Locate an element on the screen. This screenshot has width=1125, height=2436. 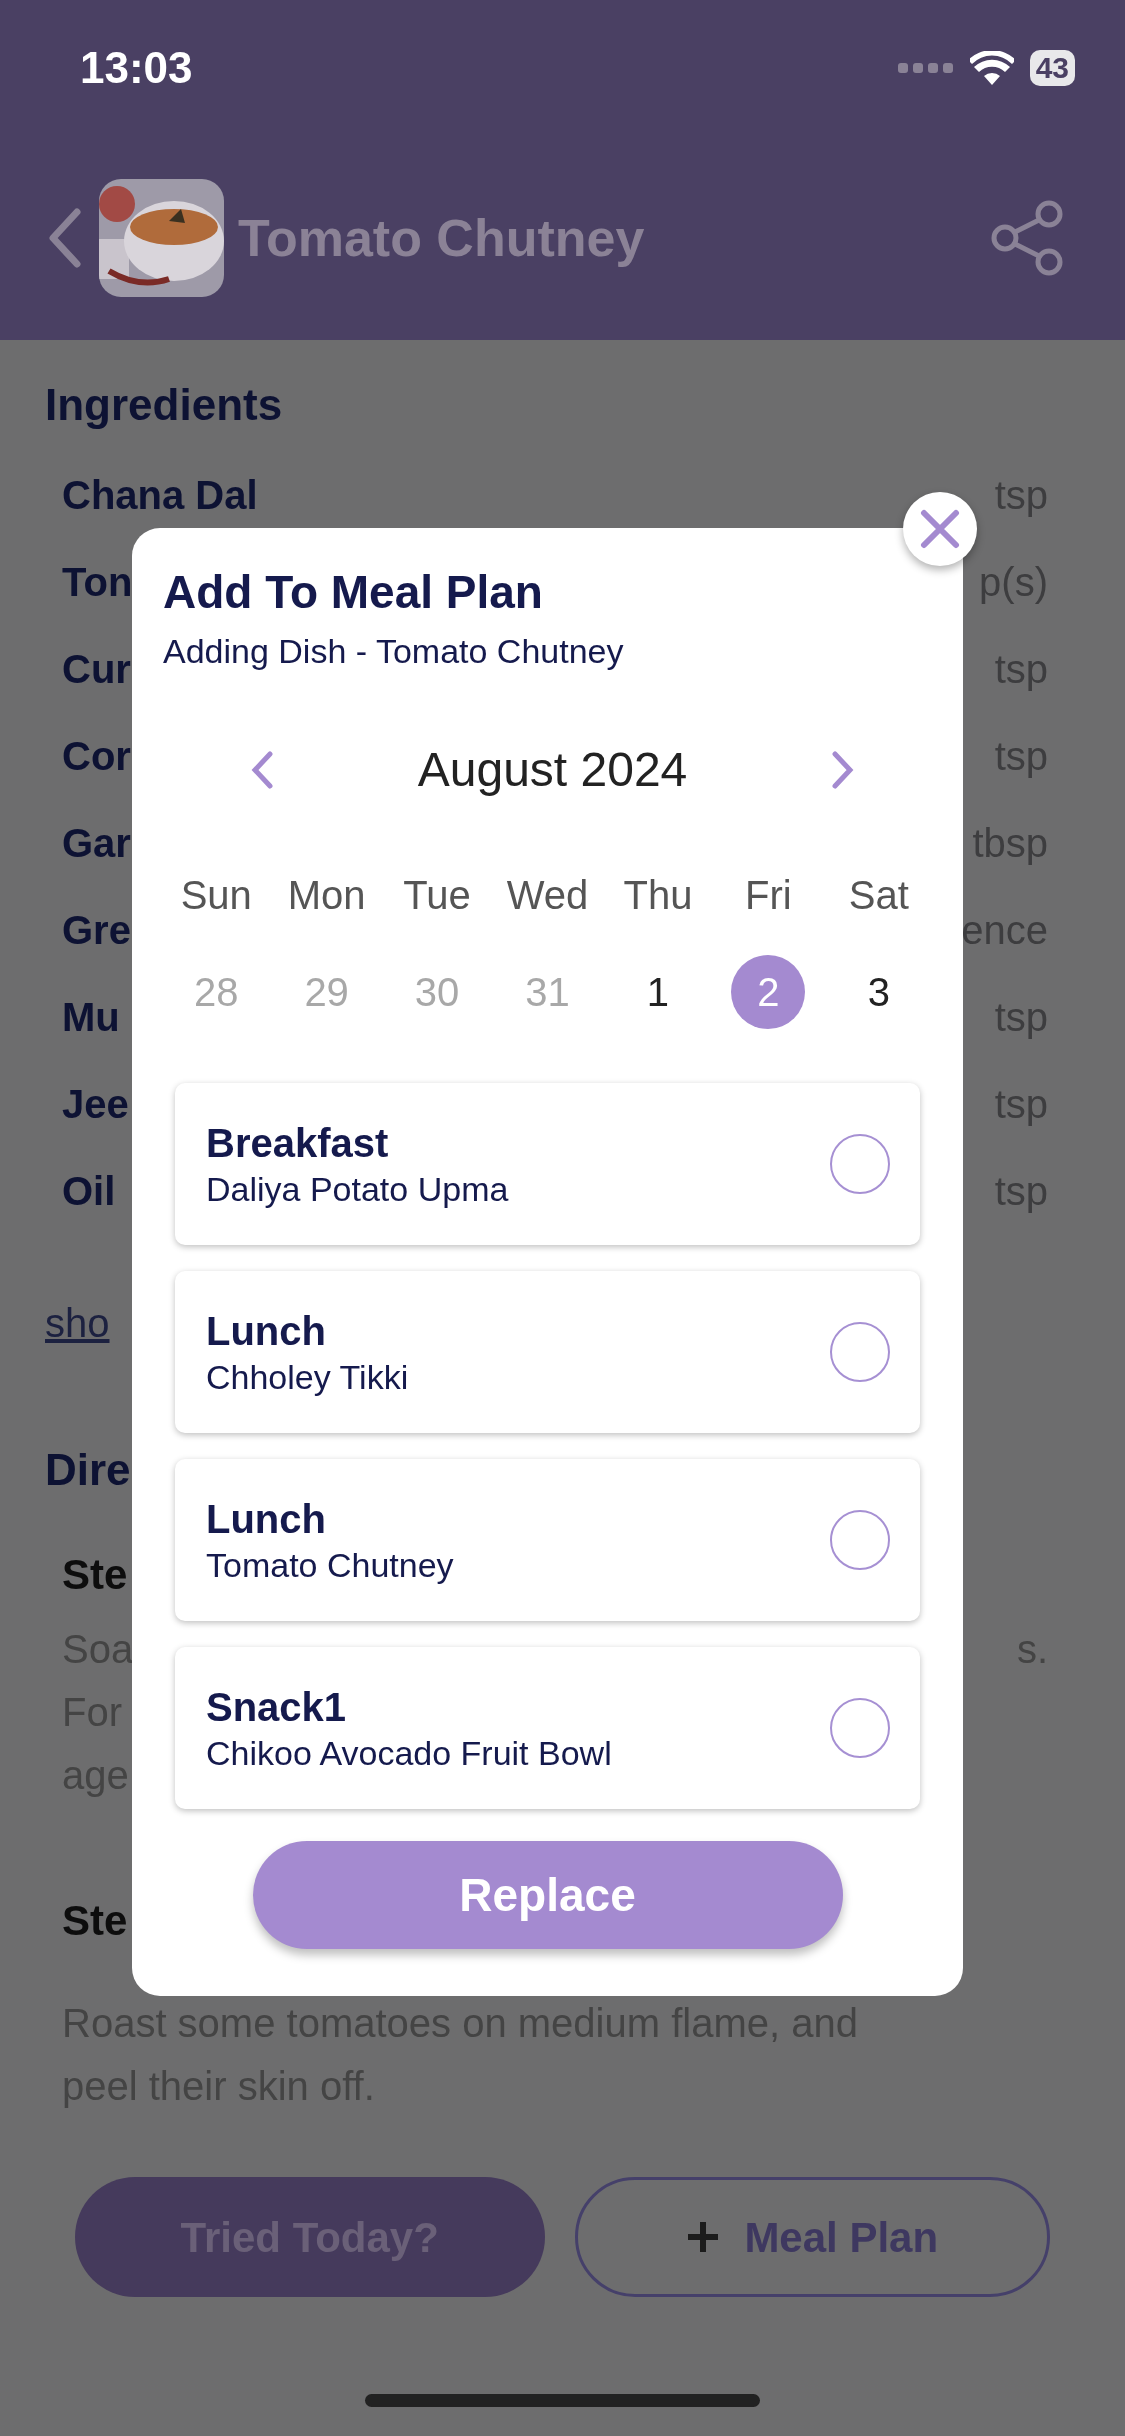
ingredient-name: Oil is located at coordinates (89, 1191).